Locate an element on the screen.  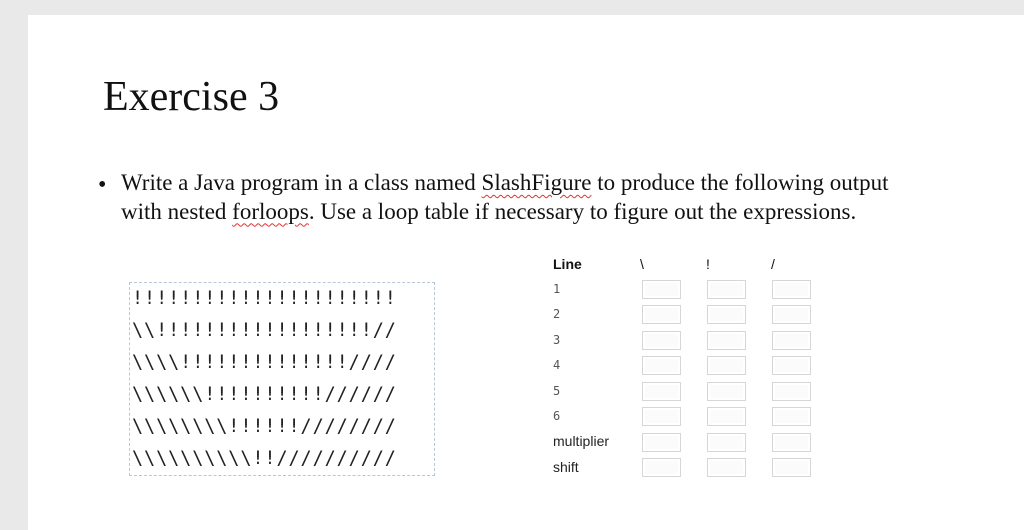
figure-line: \\\\!!!!!!!!!!!!!!//// is located at coordinates (264, 362).